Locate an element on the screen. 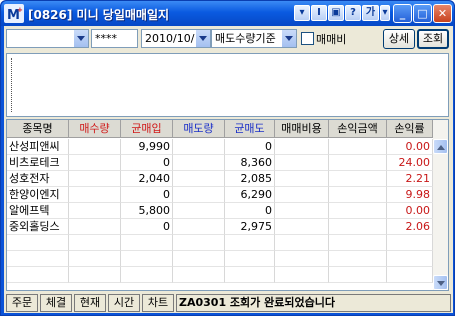 The image size is (455, 316). font-dropdown-icon: ▾ is located at coordinates (385, 13).